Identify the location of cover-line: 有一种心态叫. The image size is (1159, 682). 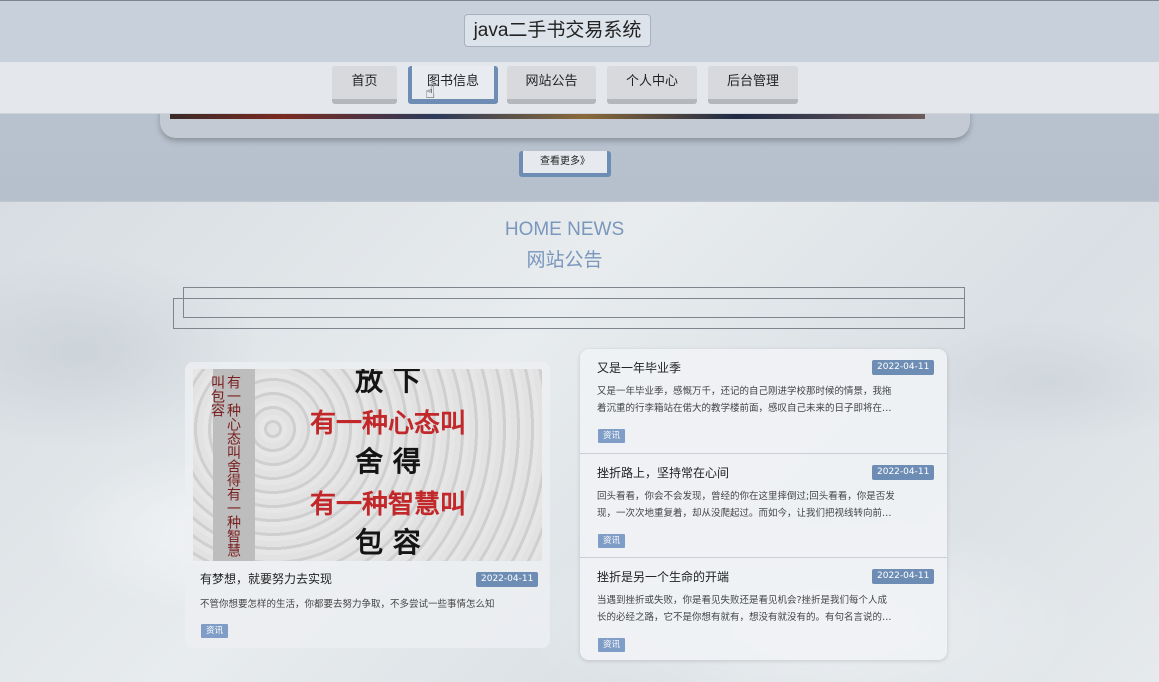
(387, 424).